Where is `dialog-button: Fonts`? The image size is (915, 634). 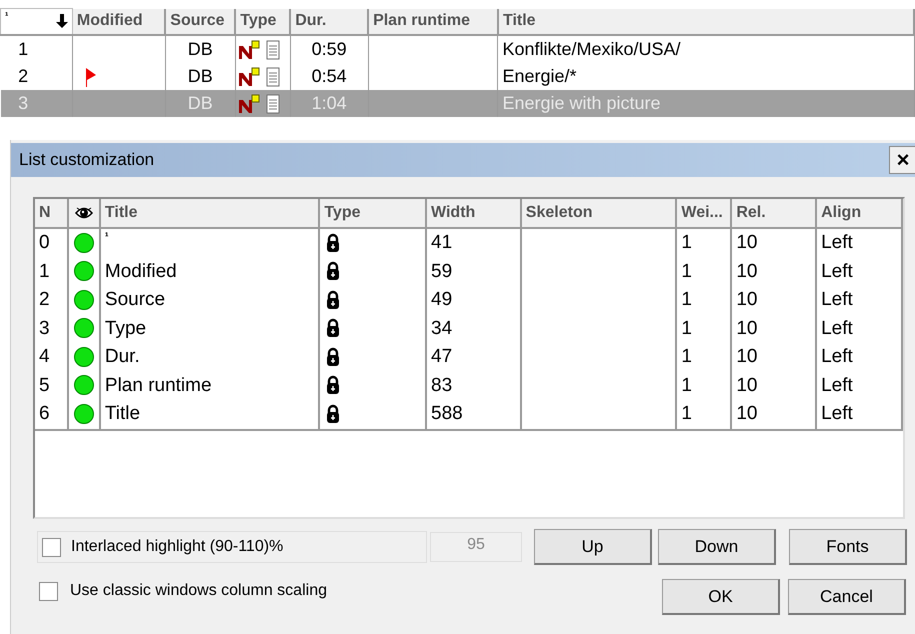 dialog-button: Fonts is located at coordinates (848, 547).